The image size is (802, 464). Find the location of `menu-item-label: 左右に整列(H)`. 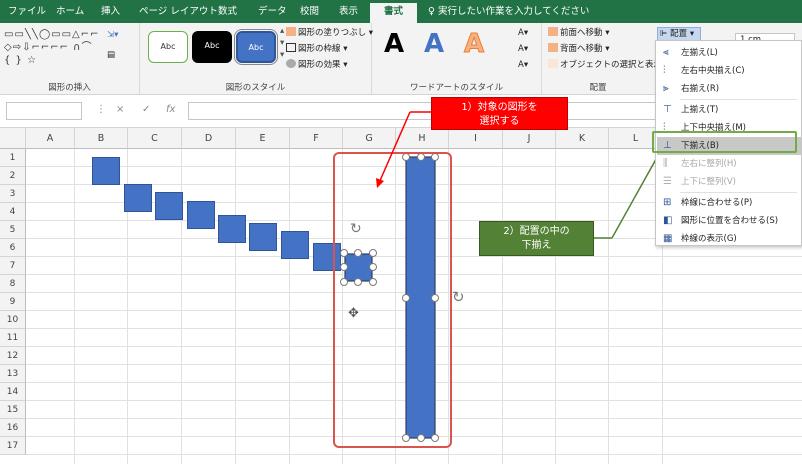

menu-item-label: 左右に整列(H) is located at coordinates (709, 164).